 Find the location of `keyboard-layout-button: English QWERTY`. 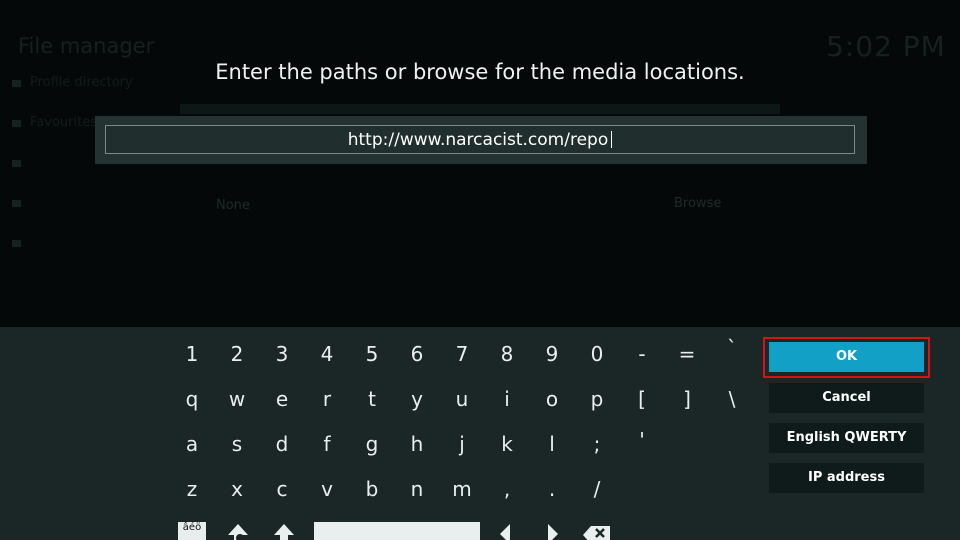

keyboard-layout-button: English QWERTY is located at coordinates (846, 438).